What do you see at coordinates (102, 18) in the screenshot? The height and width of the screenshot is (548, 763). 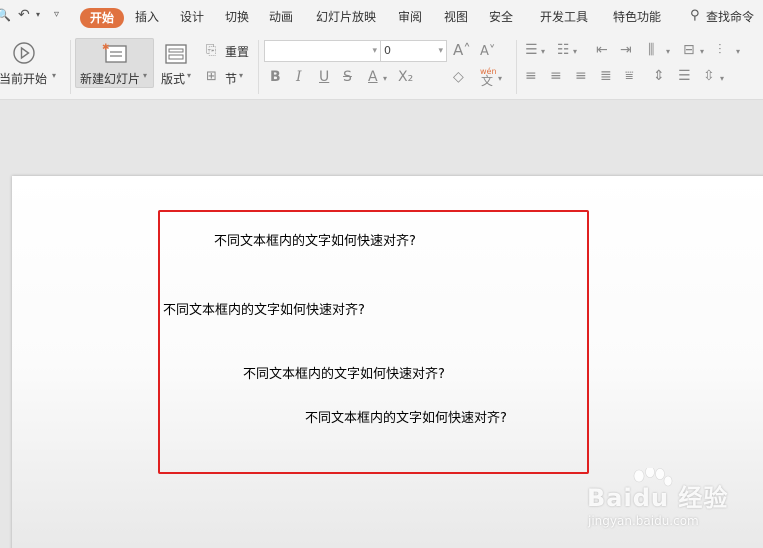 I see `menu-item-start: 开始` at bounding box center [102, 18].